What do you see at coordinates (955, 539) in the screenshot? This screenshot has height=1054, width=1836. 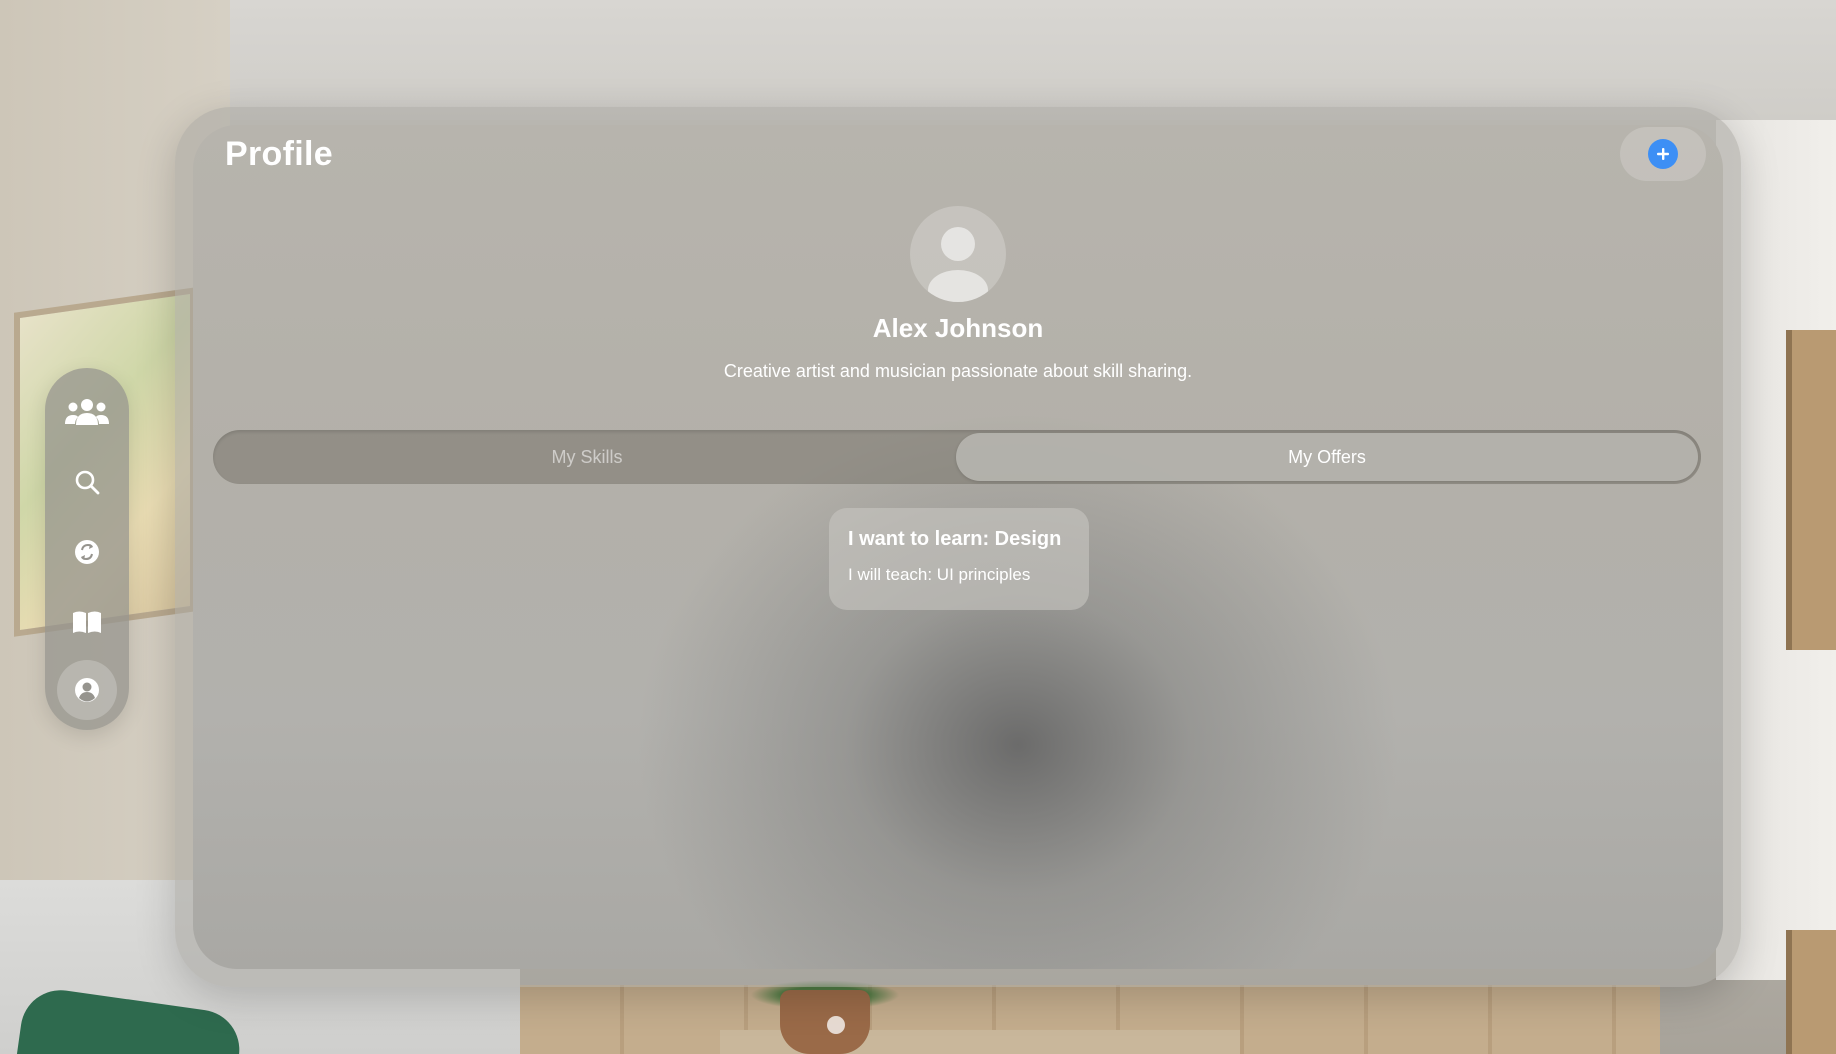 I see `offer-title: I want to learn: Design` at bounding box center [955, 539].